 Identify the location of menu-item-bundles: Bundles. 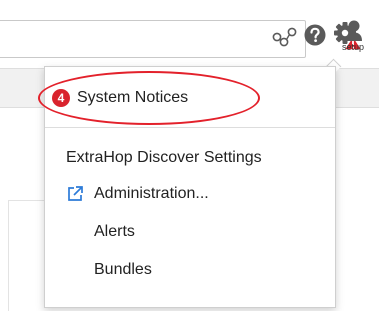
(123, 270).